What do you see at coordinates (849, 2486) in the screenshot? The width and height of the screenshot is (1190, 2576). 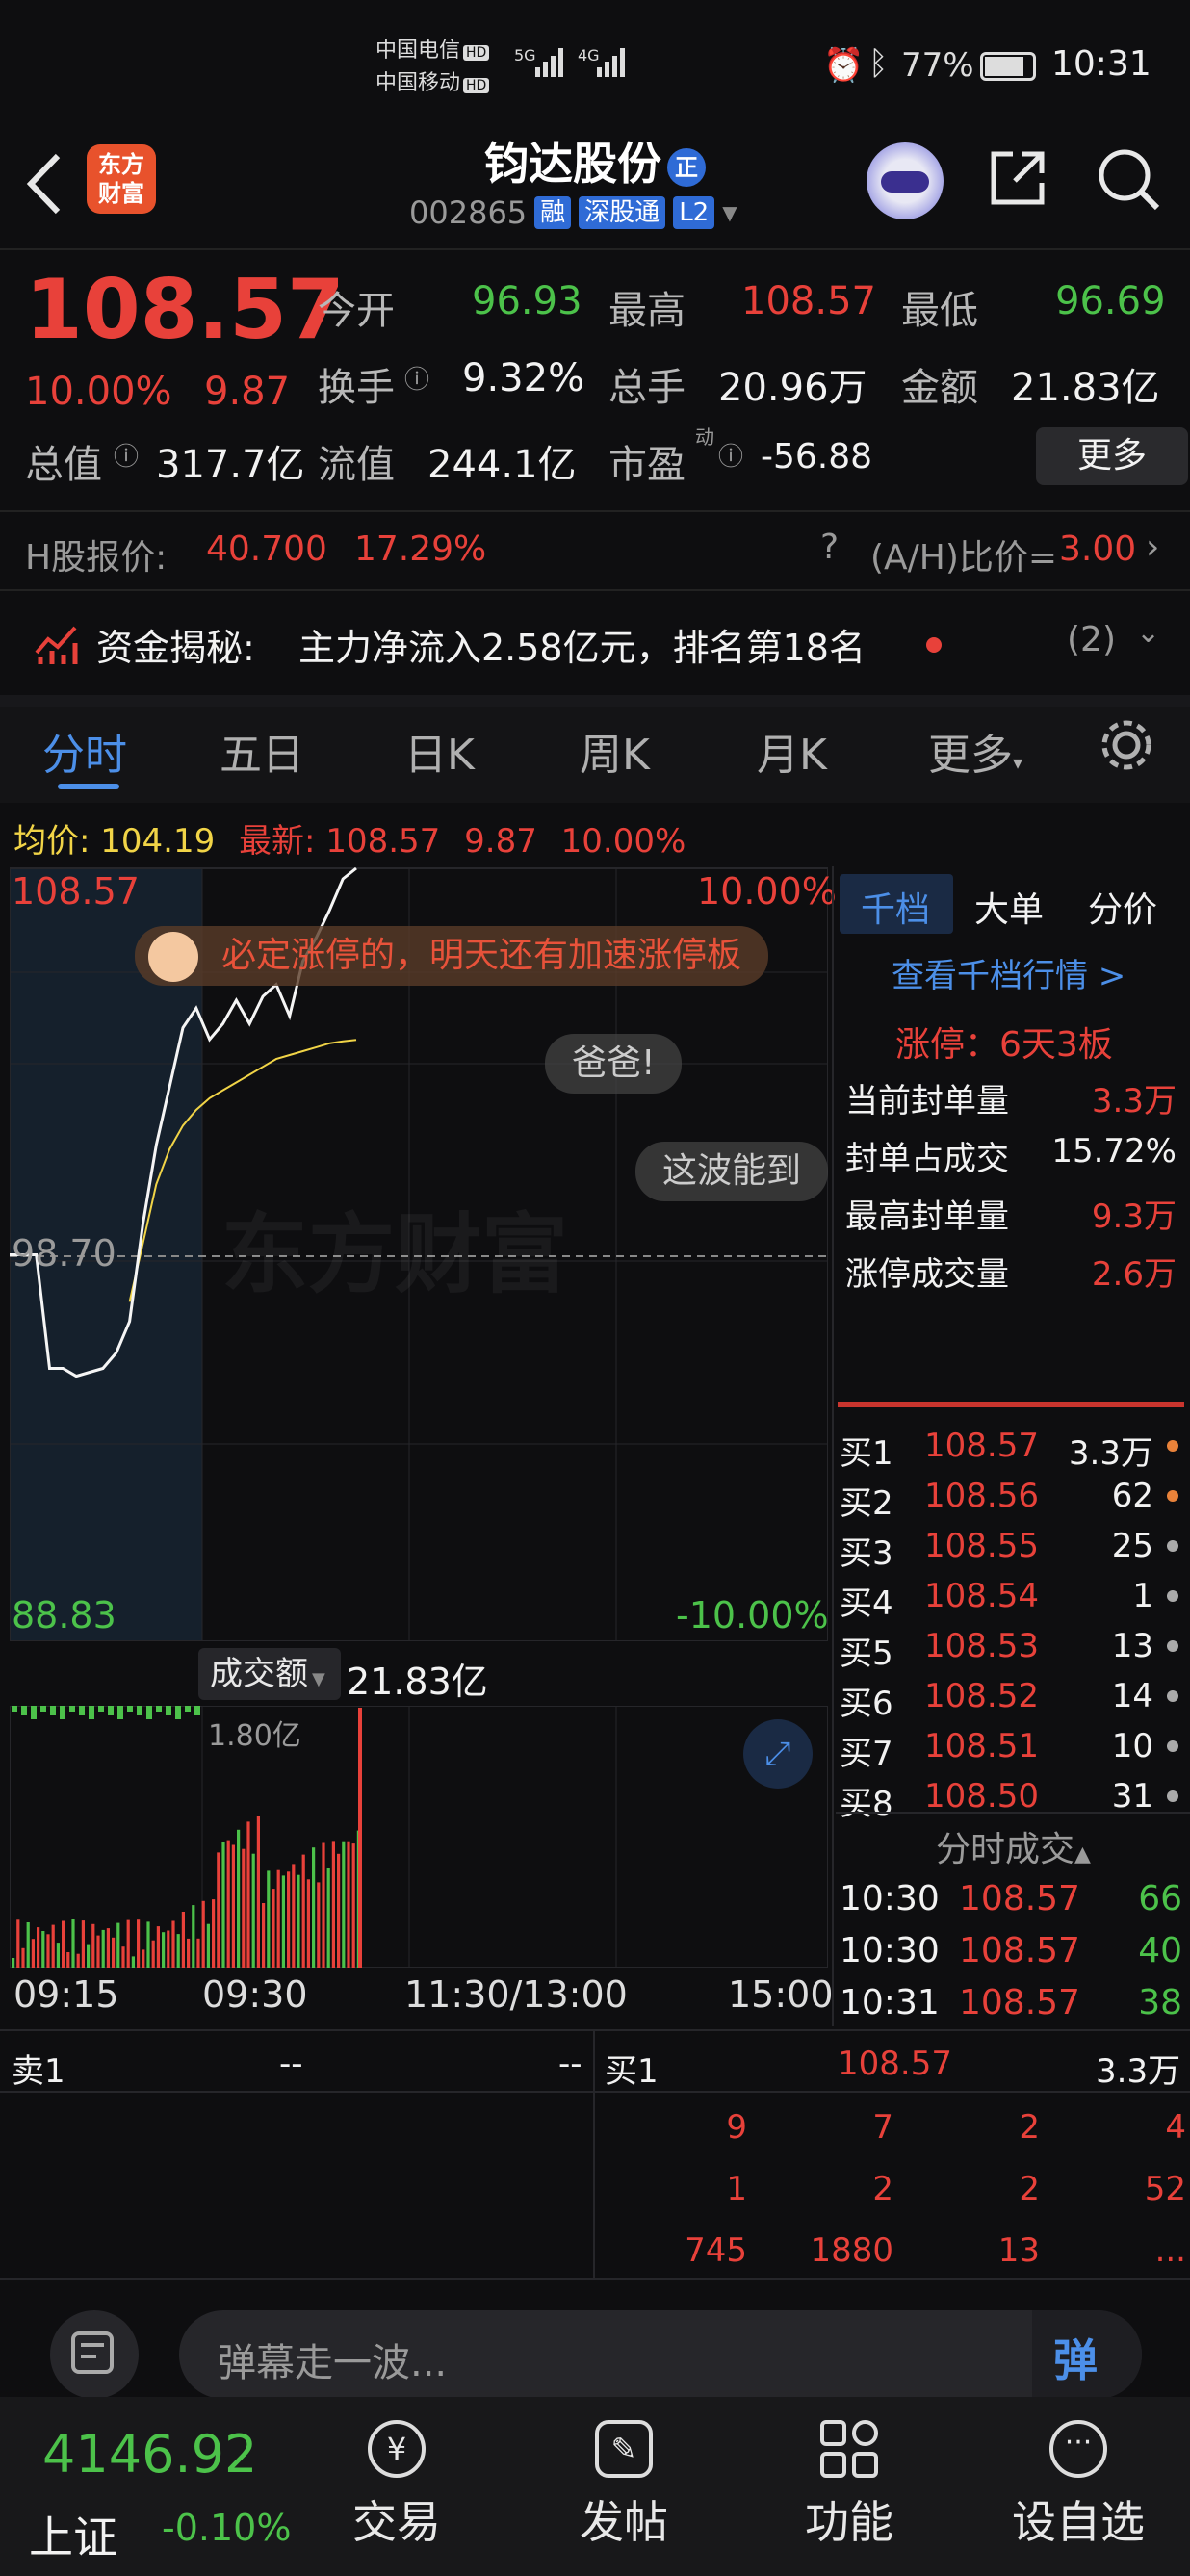 I see `nav-functions: 功能` at bounding box center [849, 2486].